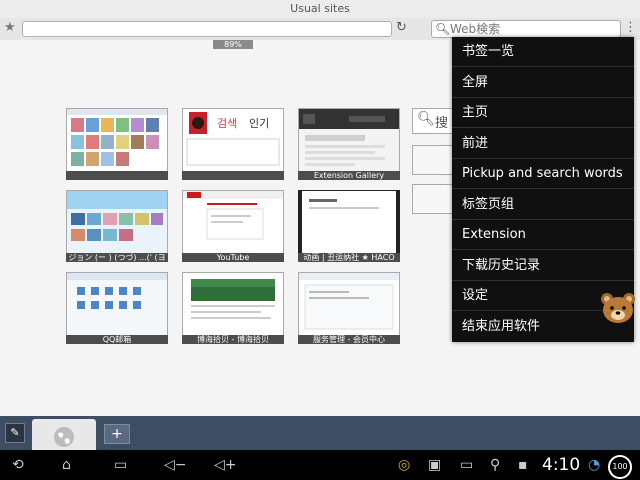  Describe the element at coordinates (233, 140) in the screenshot. I see `site-screenshot: 검색 인기` at that location.